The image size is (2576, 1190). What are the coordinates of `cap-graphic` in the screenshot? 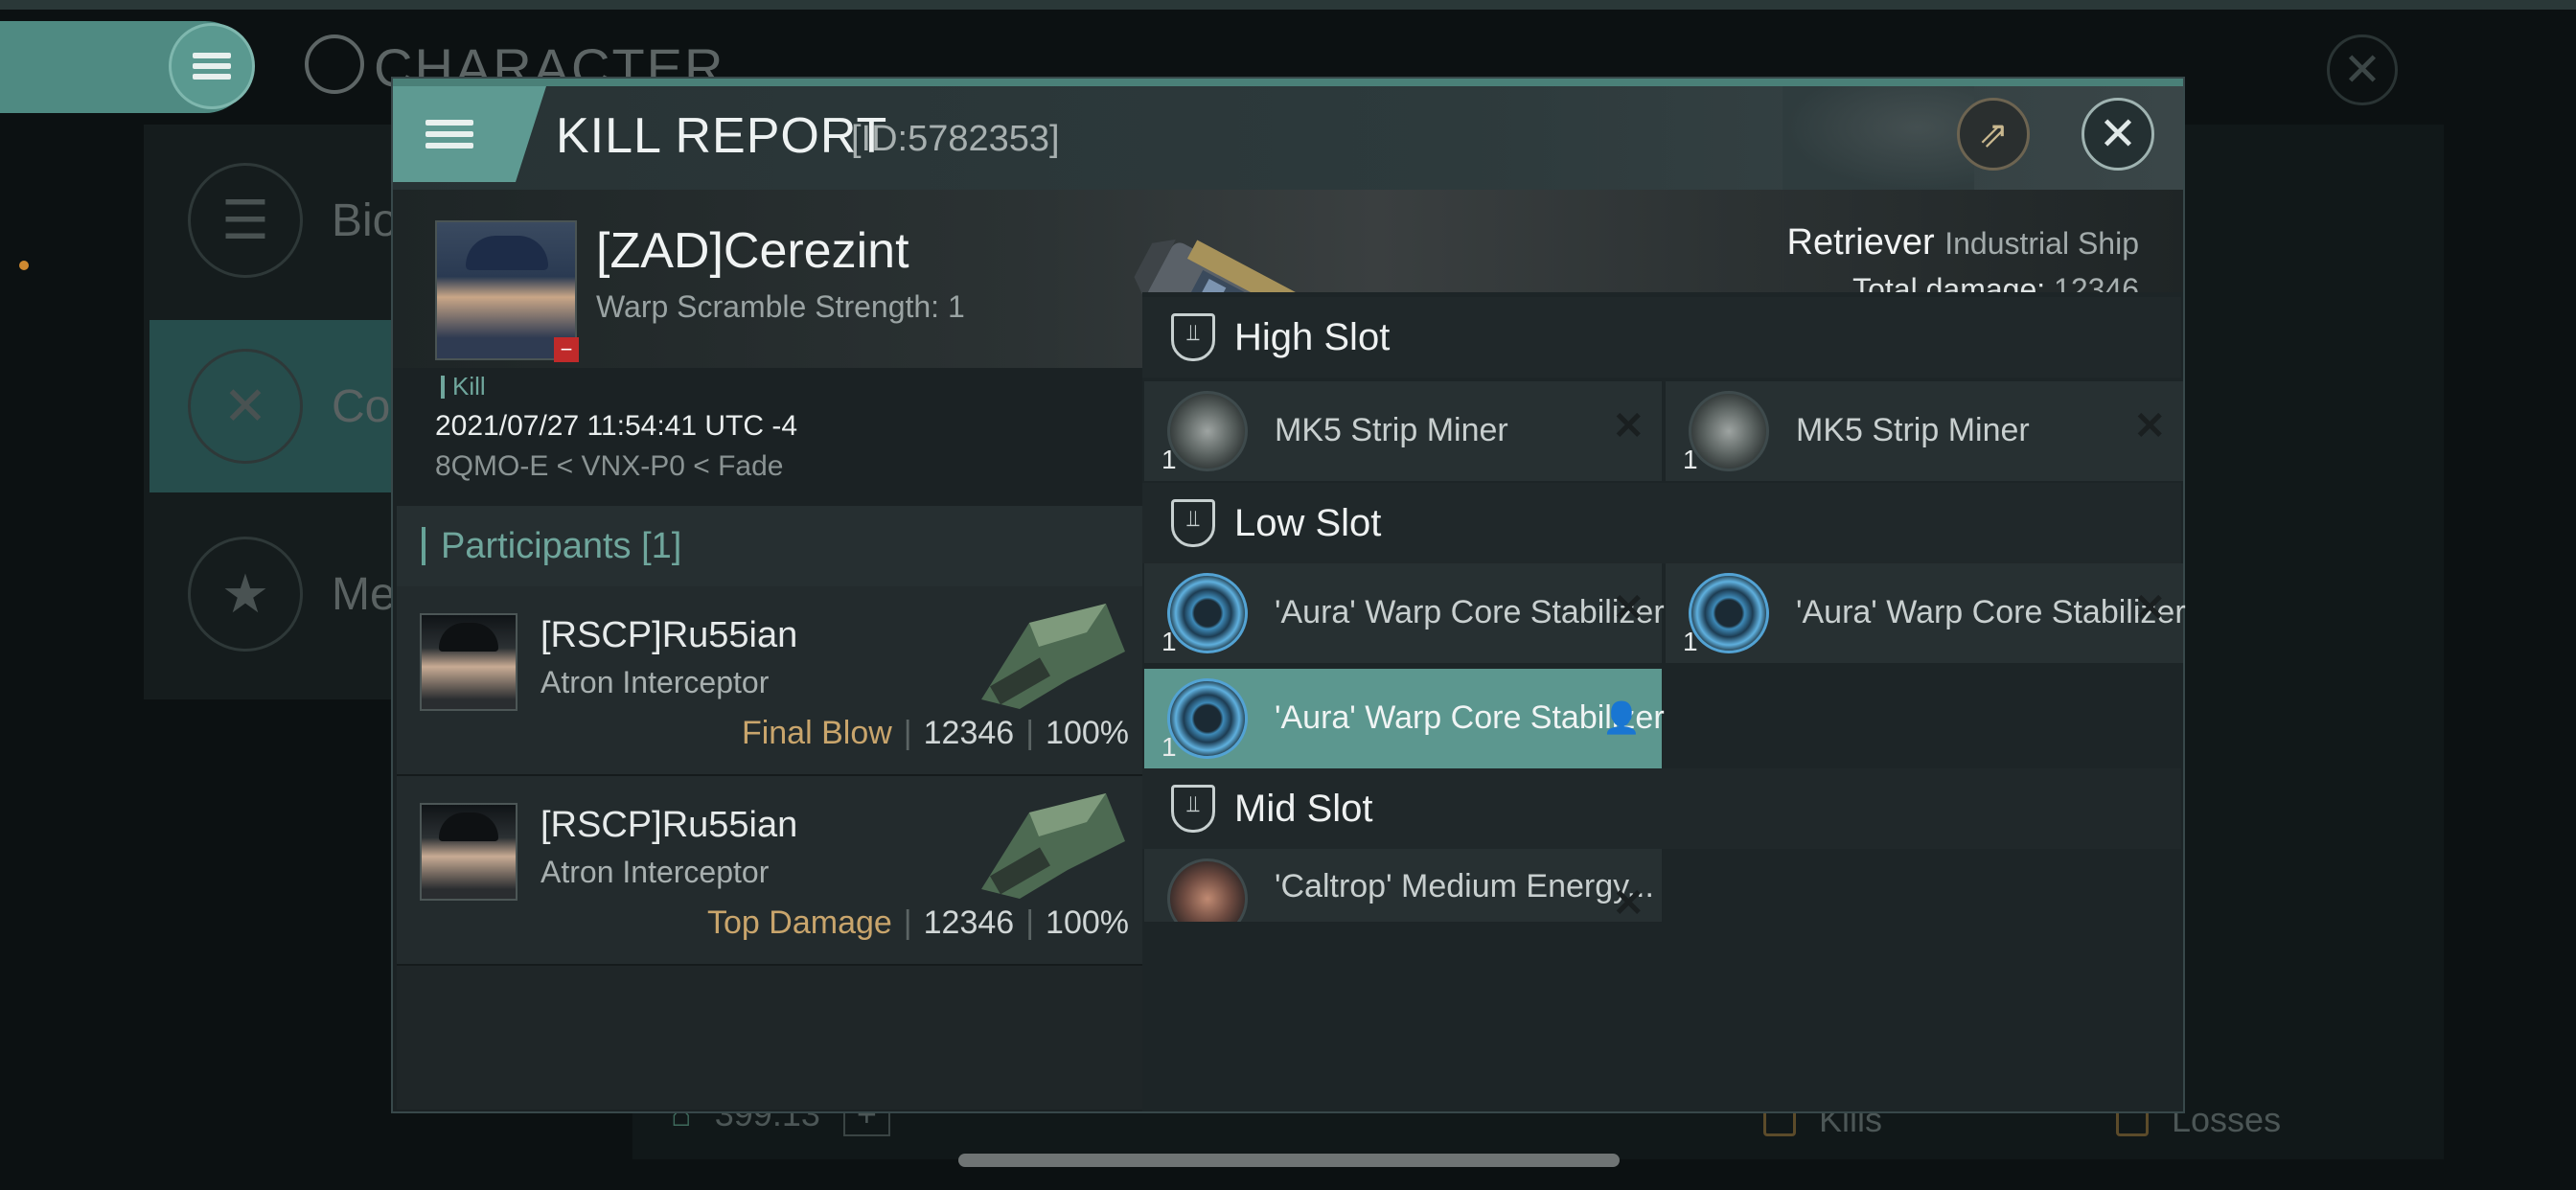 It's located at (507, 253).